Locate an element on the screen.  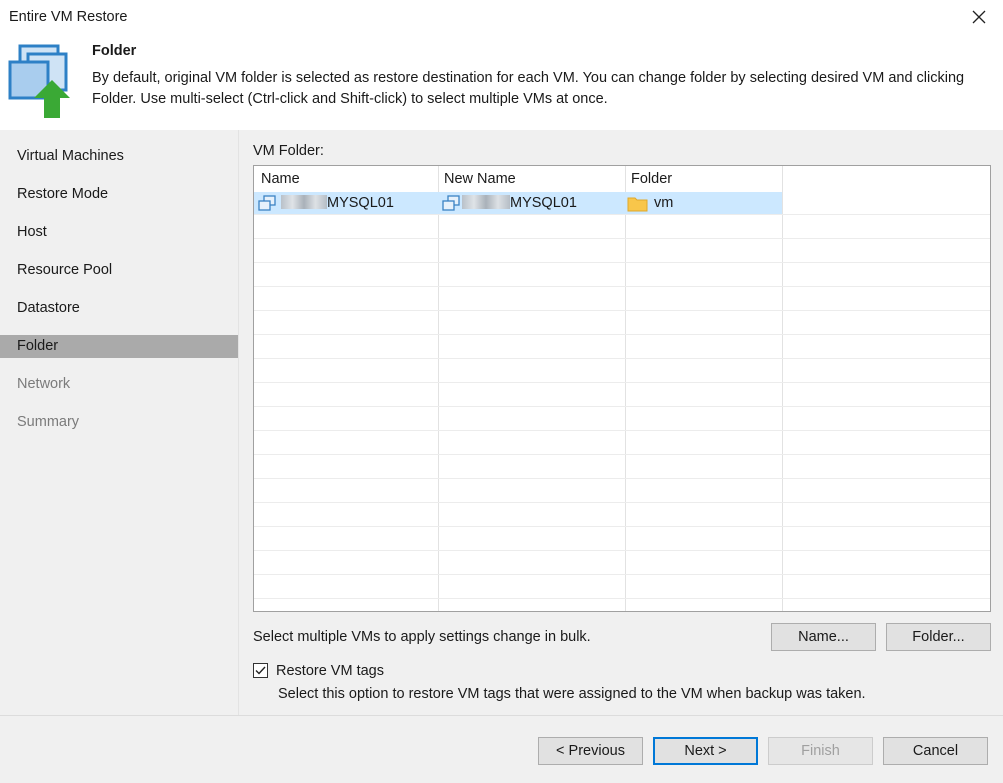
previous-button: < Previous is located at coordinates (590, 751).